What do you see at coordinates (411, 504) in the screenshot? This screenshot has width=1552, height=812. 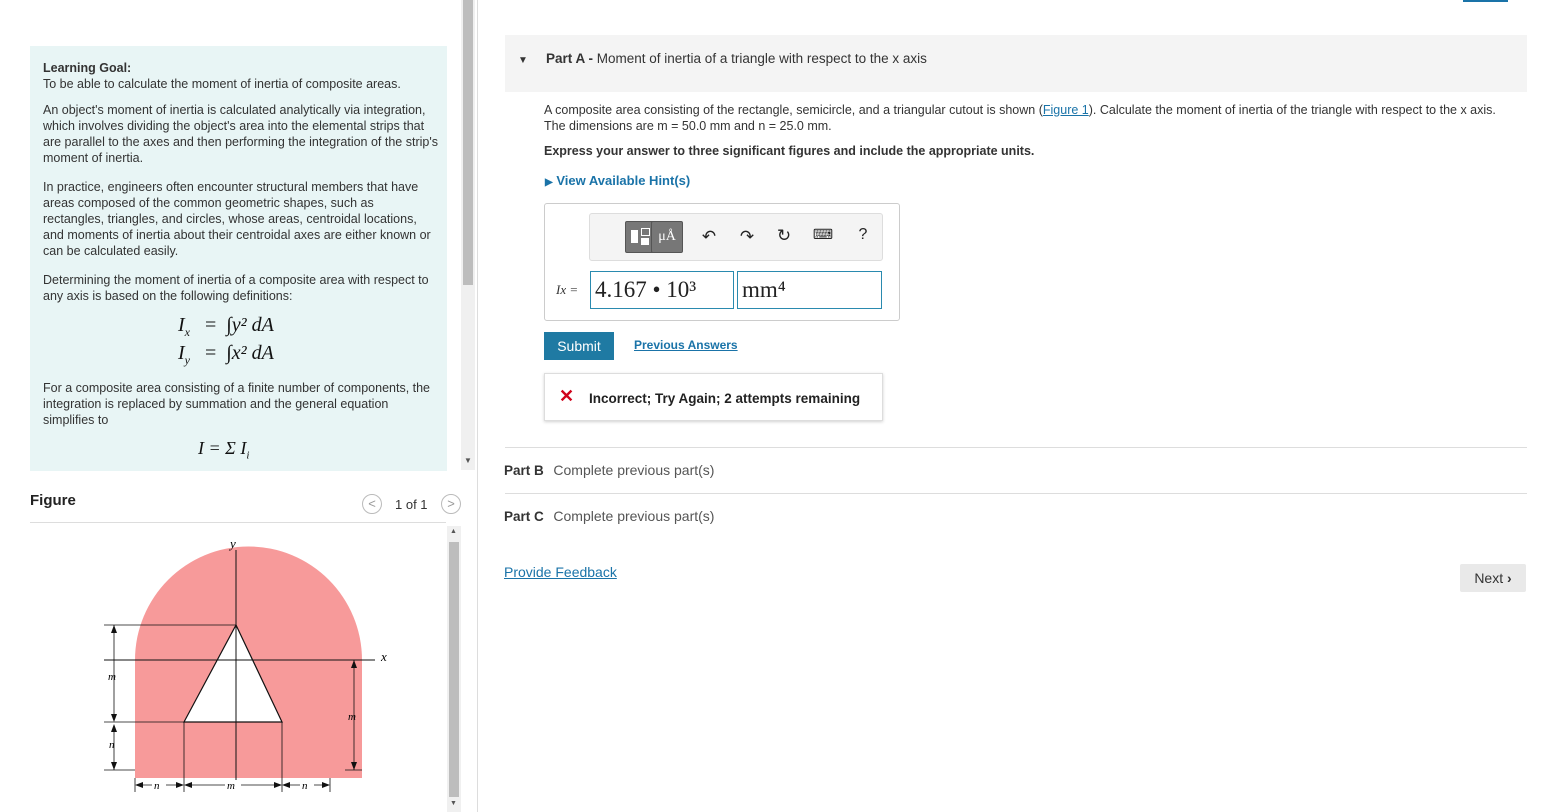 I see `figure-pager-label: 1 of 1` at bounding box center [411, 504].